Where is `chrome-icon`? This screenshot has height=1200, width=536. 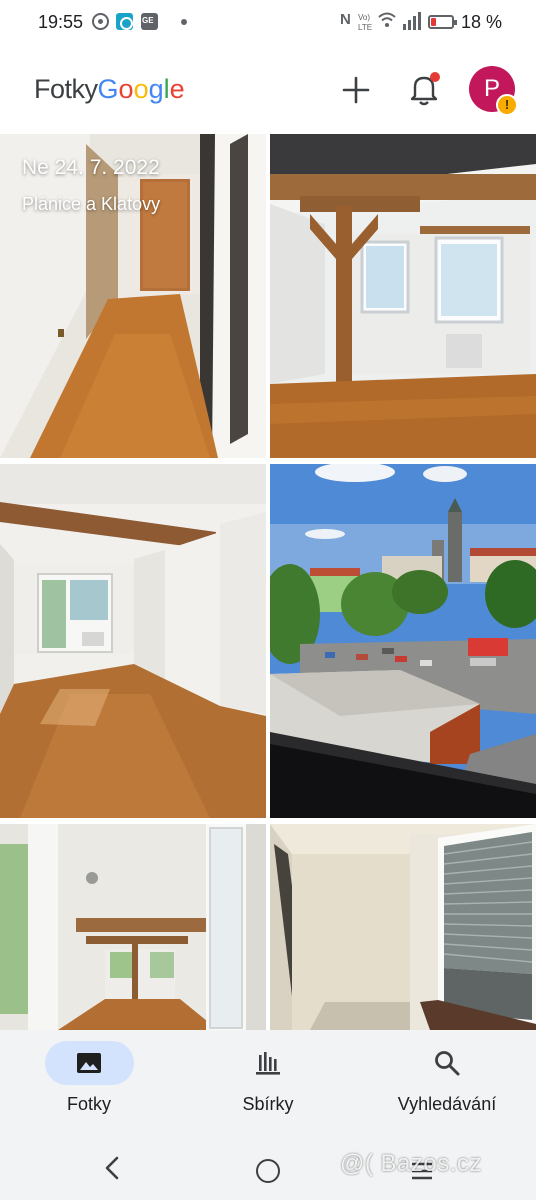
chrome-icon is located at coordinates (100, 21).